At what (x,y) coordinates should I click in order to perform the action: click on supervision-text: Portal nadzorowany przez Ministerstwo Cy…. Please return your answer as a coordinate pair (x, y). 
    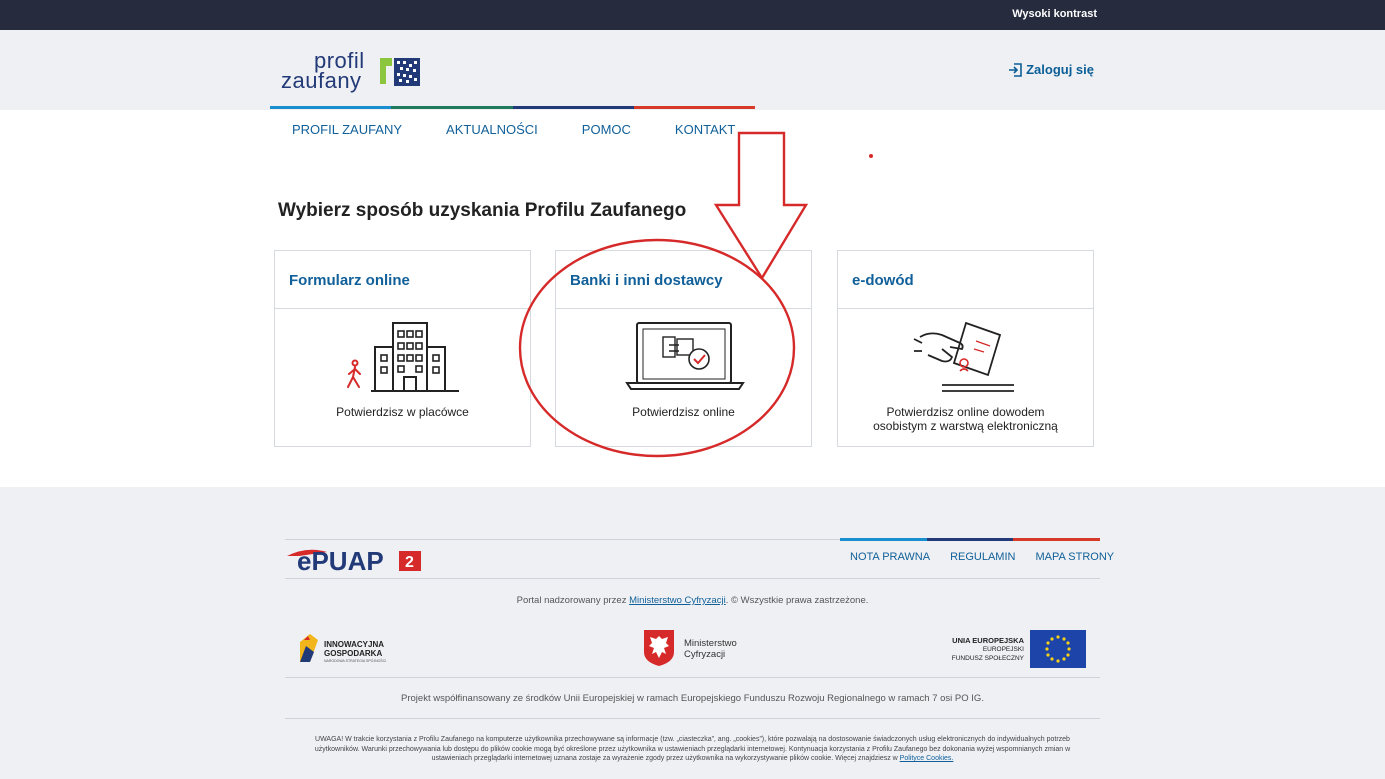
    Looking at the image, I should click on (692, 600).